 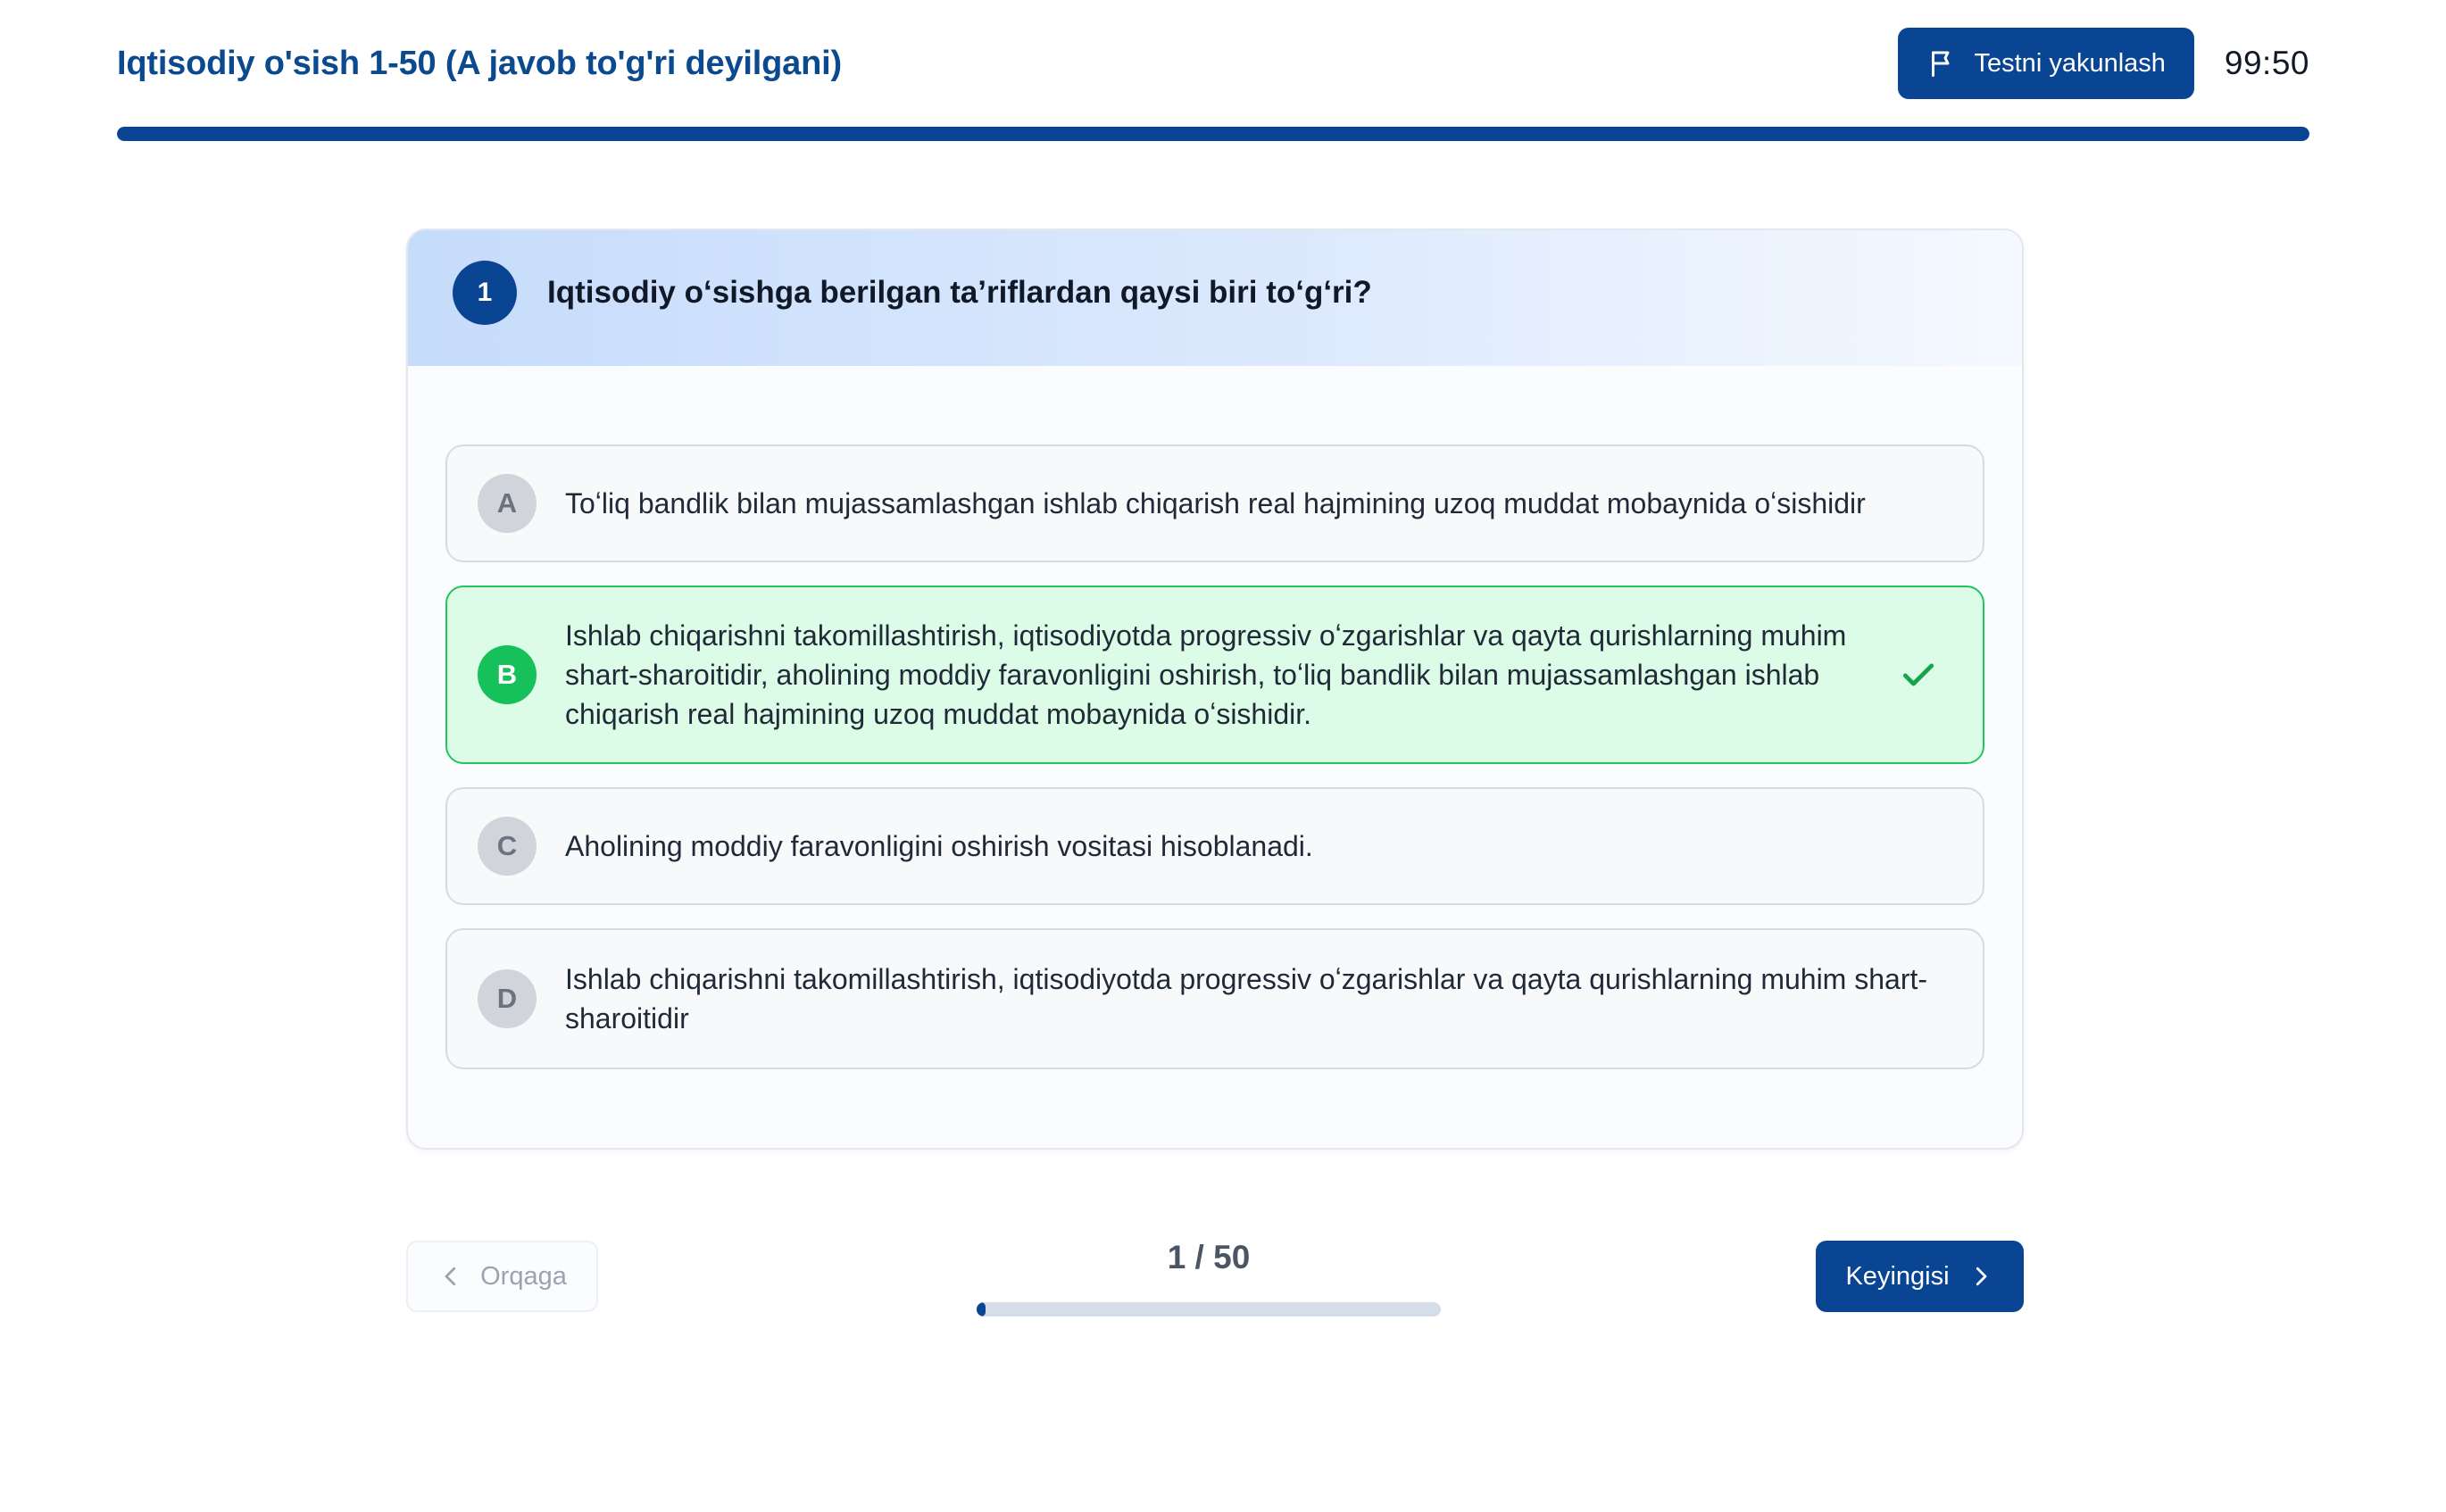 I want to click on top-progress-bar, so click(x=1213, y=134).